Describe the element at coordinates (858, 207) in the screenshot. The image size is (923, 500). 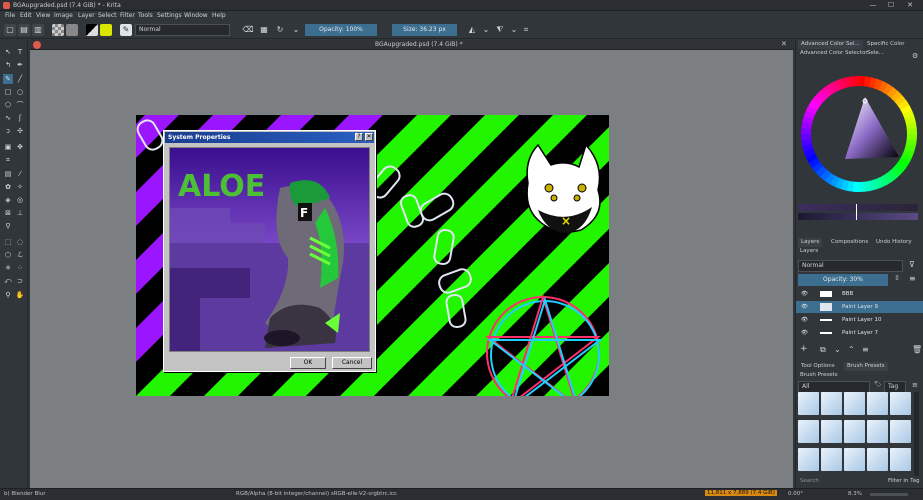
I see `color-history-strip` at that location.